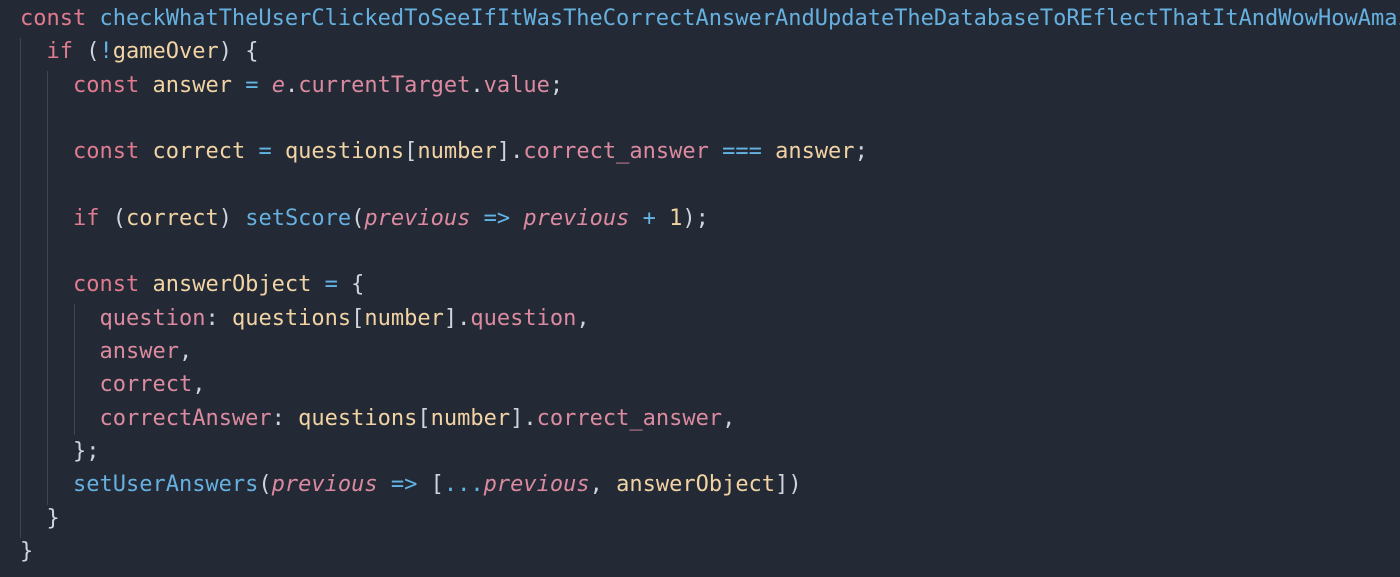  I want to click on code-line: answer,, so click(106, 351).